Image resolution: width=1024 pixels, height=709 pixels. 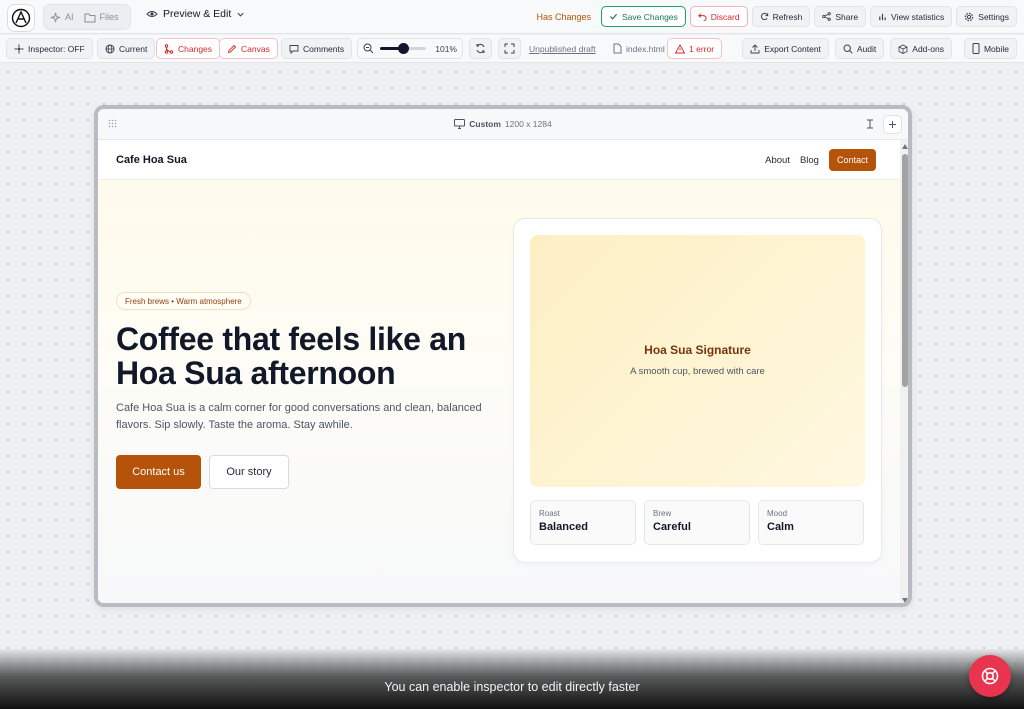 I want to click on viewport-size: Custom 1200 x 1284, so click(x=503, y=124).